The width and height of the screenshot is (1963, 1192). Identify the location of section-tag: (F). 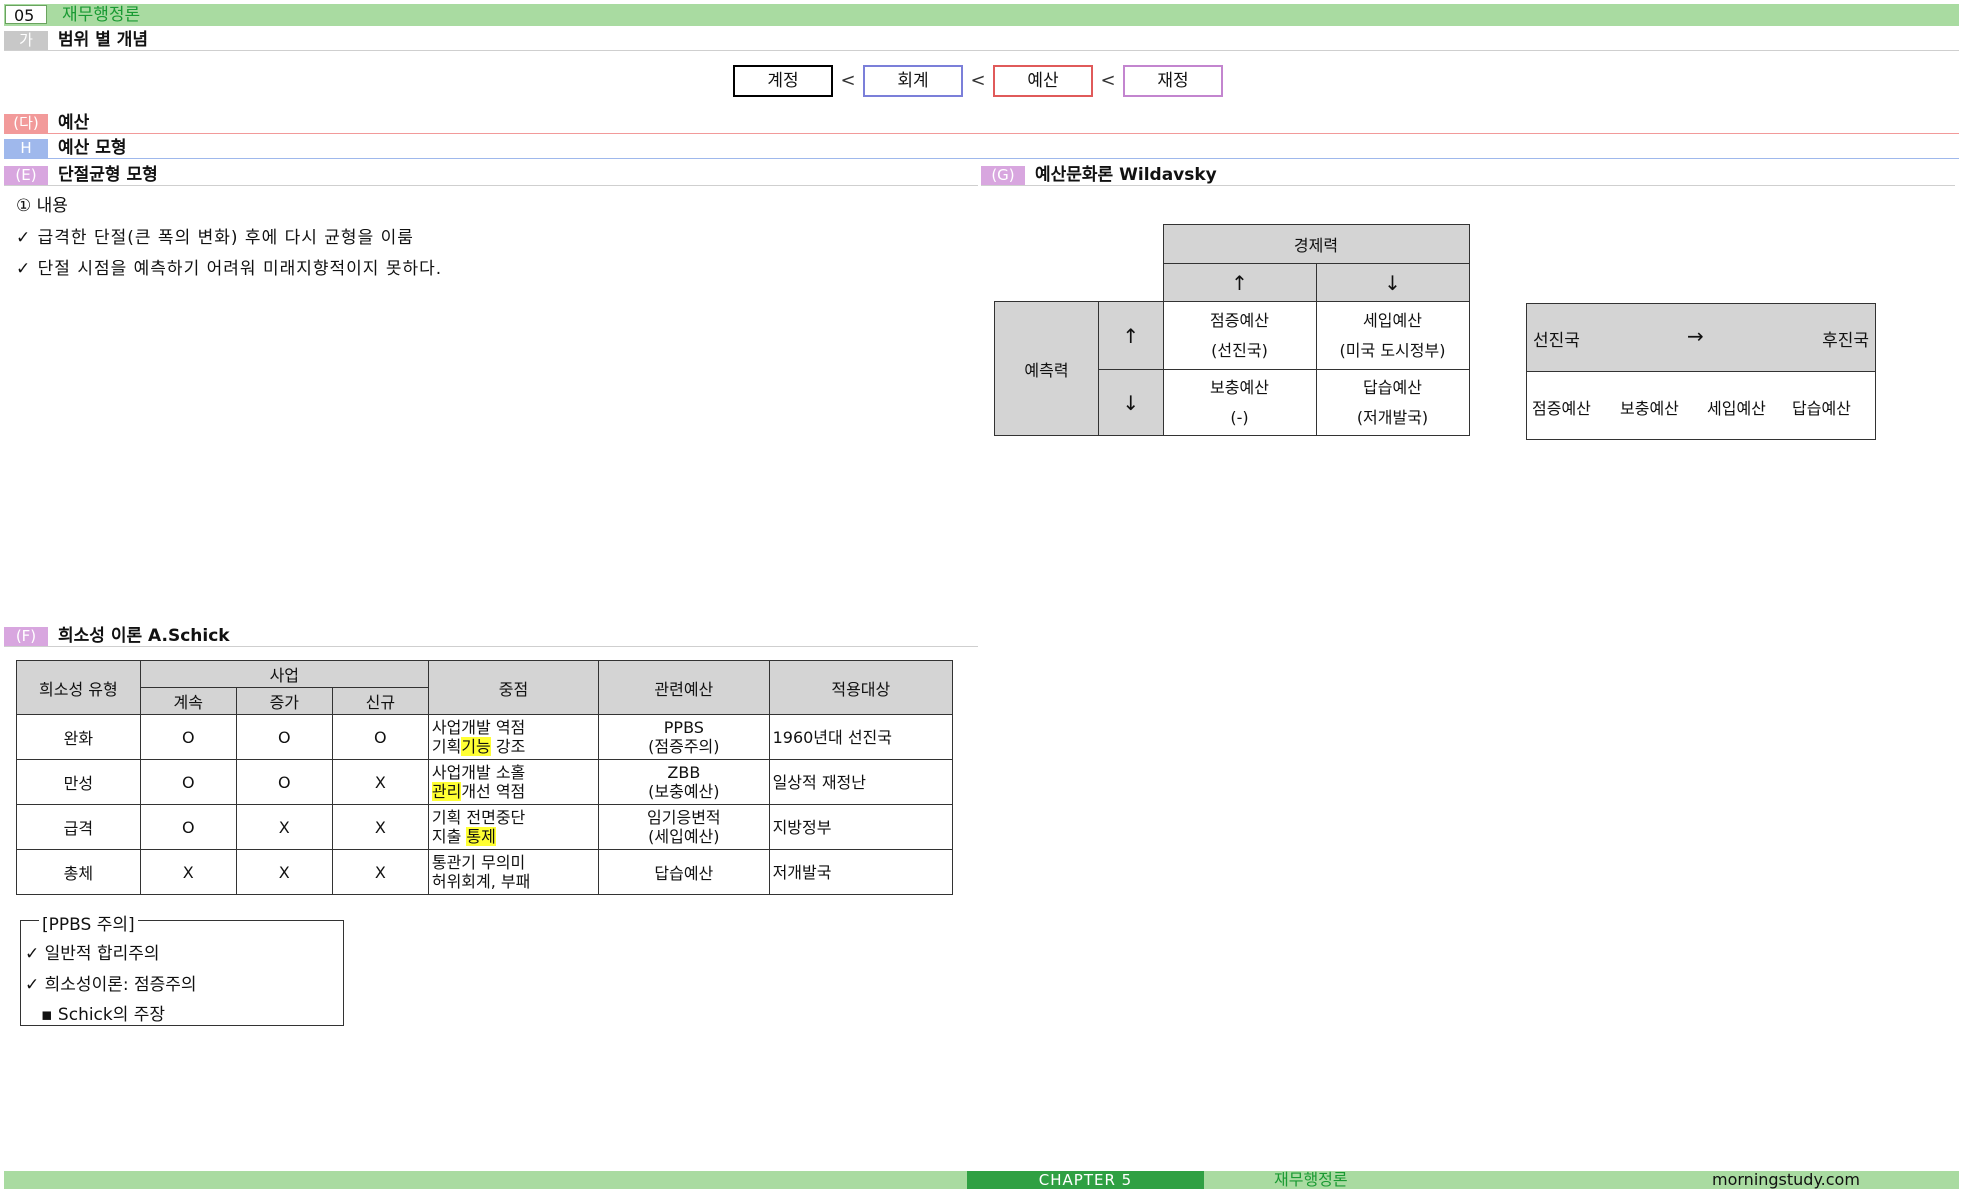
(26, 636).